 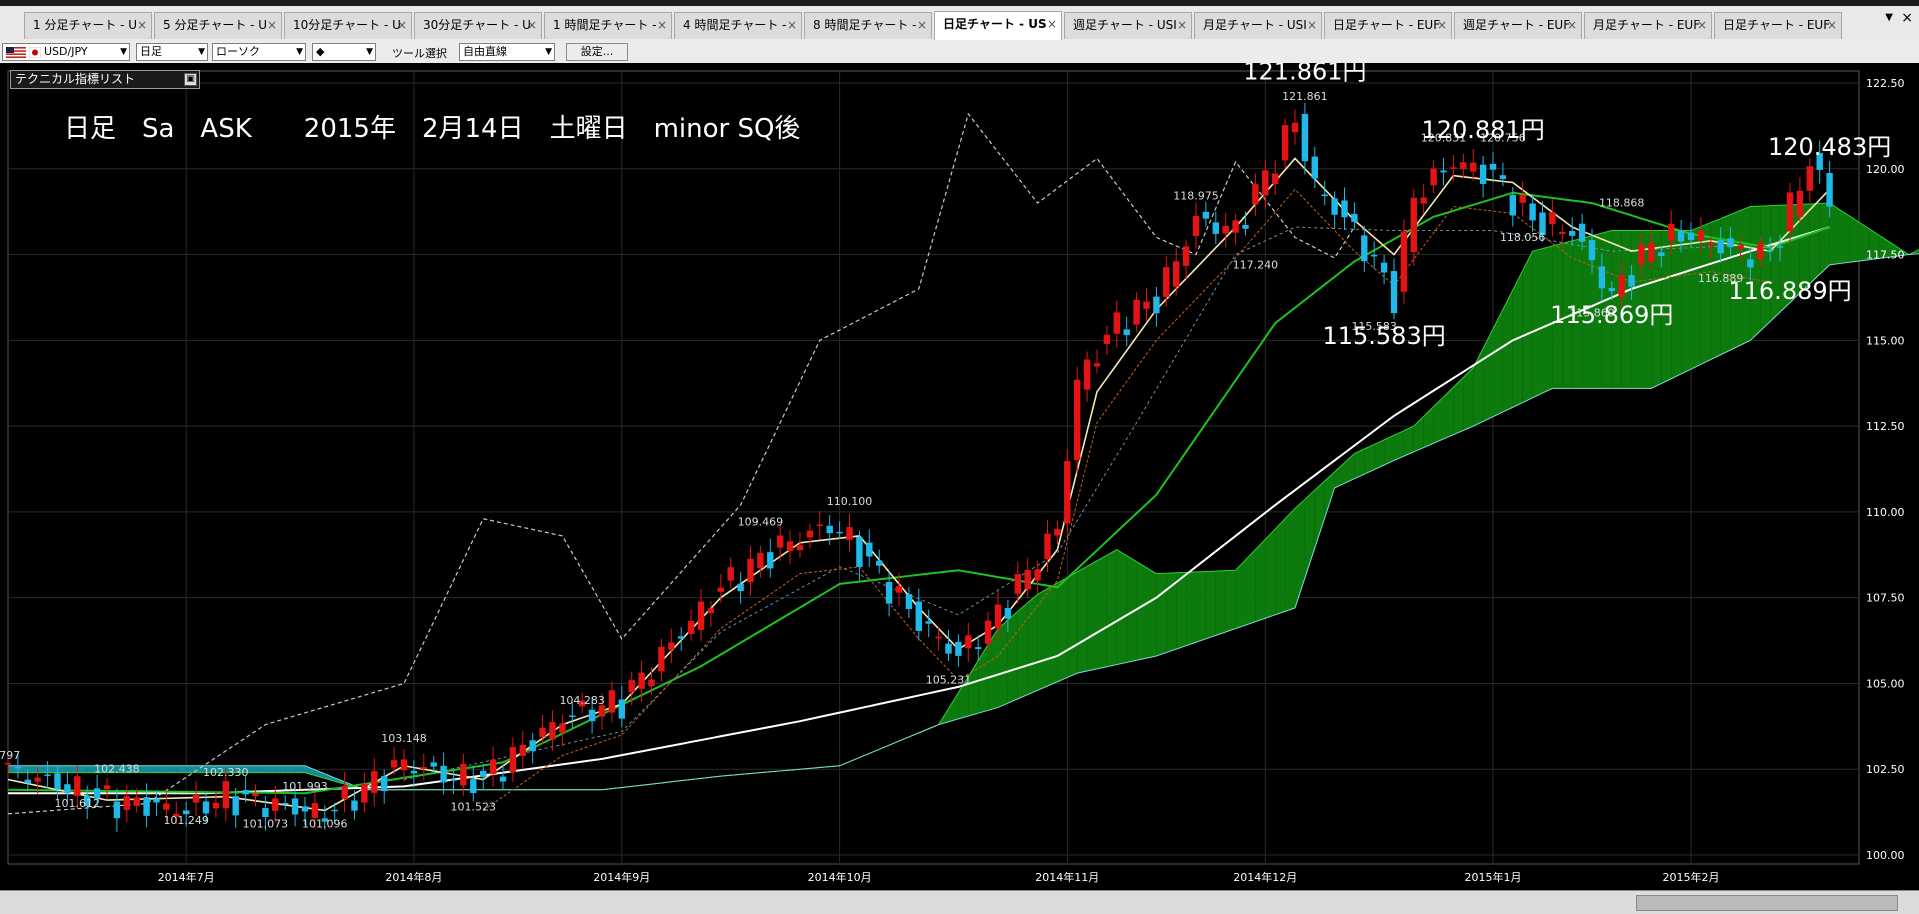 I want to click on panel-toggle-icon: ▣, so click(x=190, y=79).